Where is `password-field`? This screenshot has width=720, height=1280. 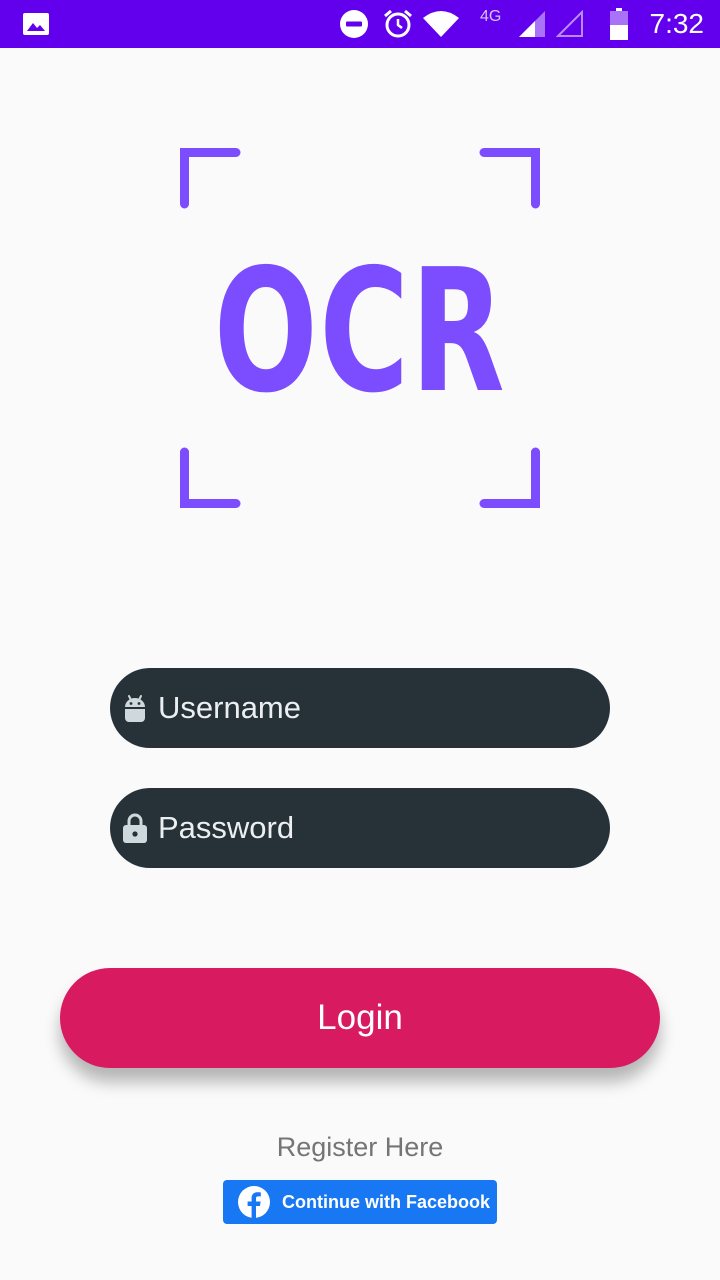 password-field is located at coordinates (360, 828).